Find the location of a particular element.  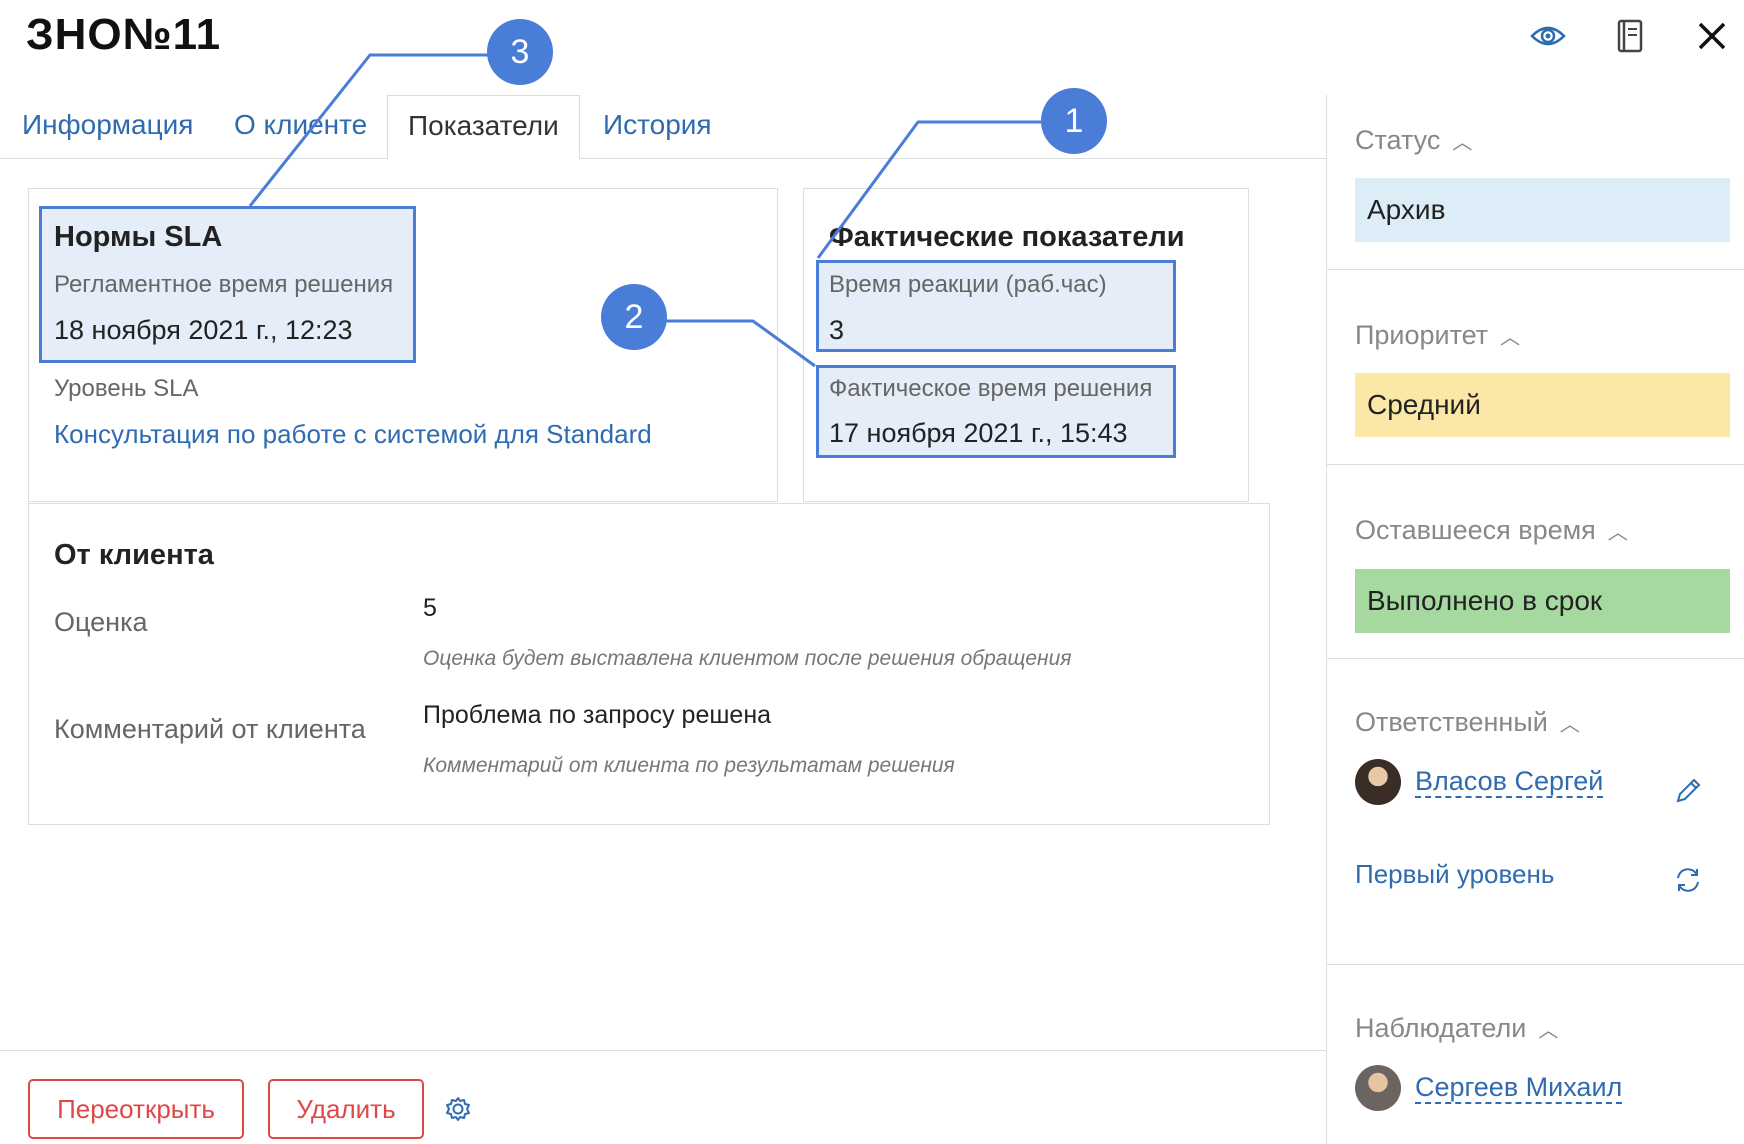

eye-icon is located at coordinates (1548, 36).